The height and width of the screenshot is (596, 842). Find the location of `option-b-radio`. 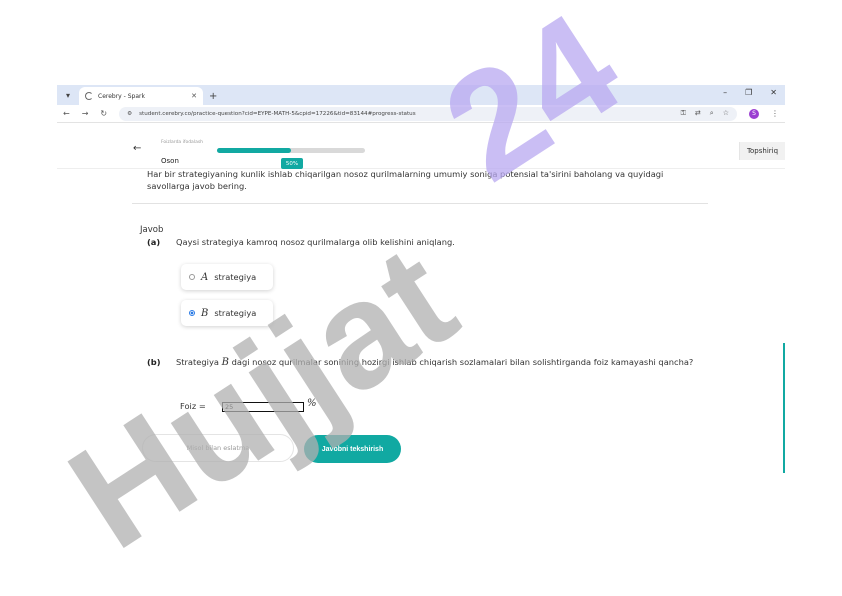

option-b-radio is located at coordinates (192, 313).